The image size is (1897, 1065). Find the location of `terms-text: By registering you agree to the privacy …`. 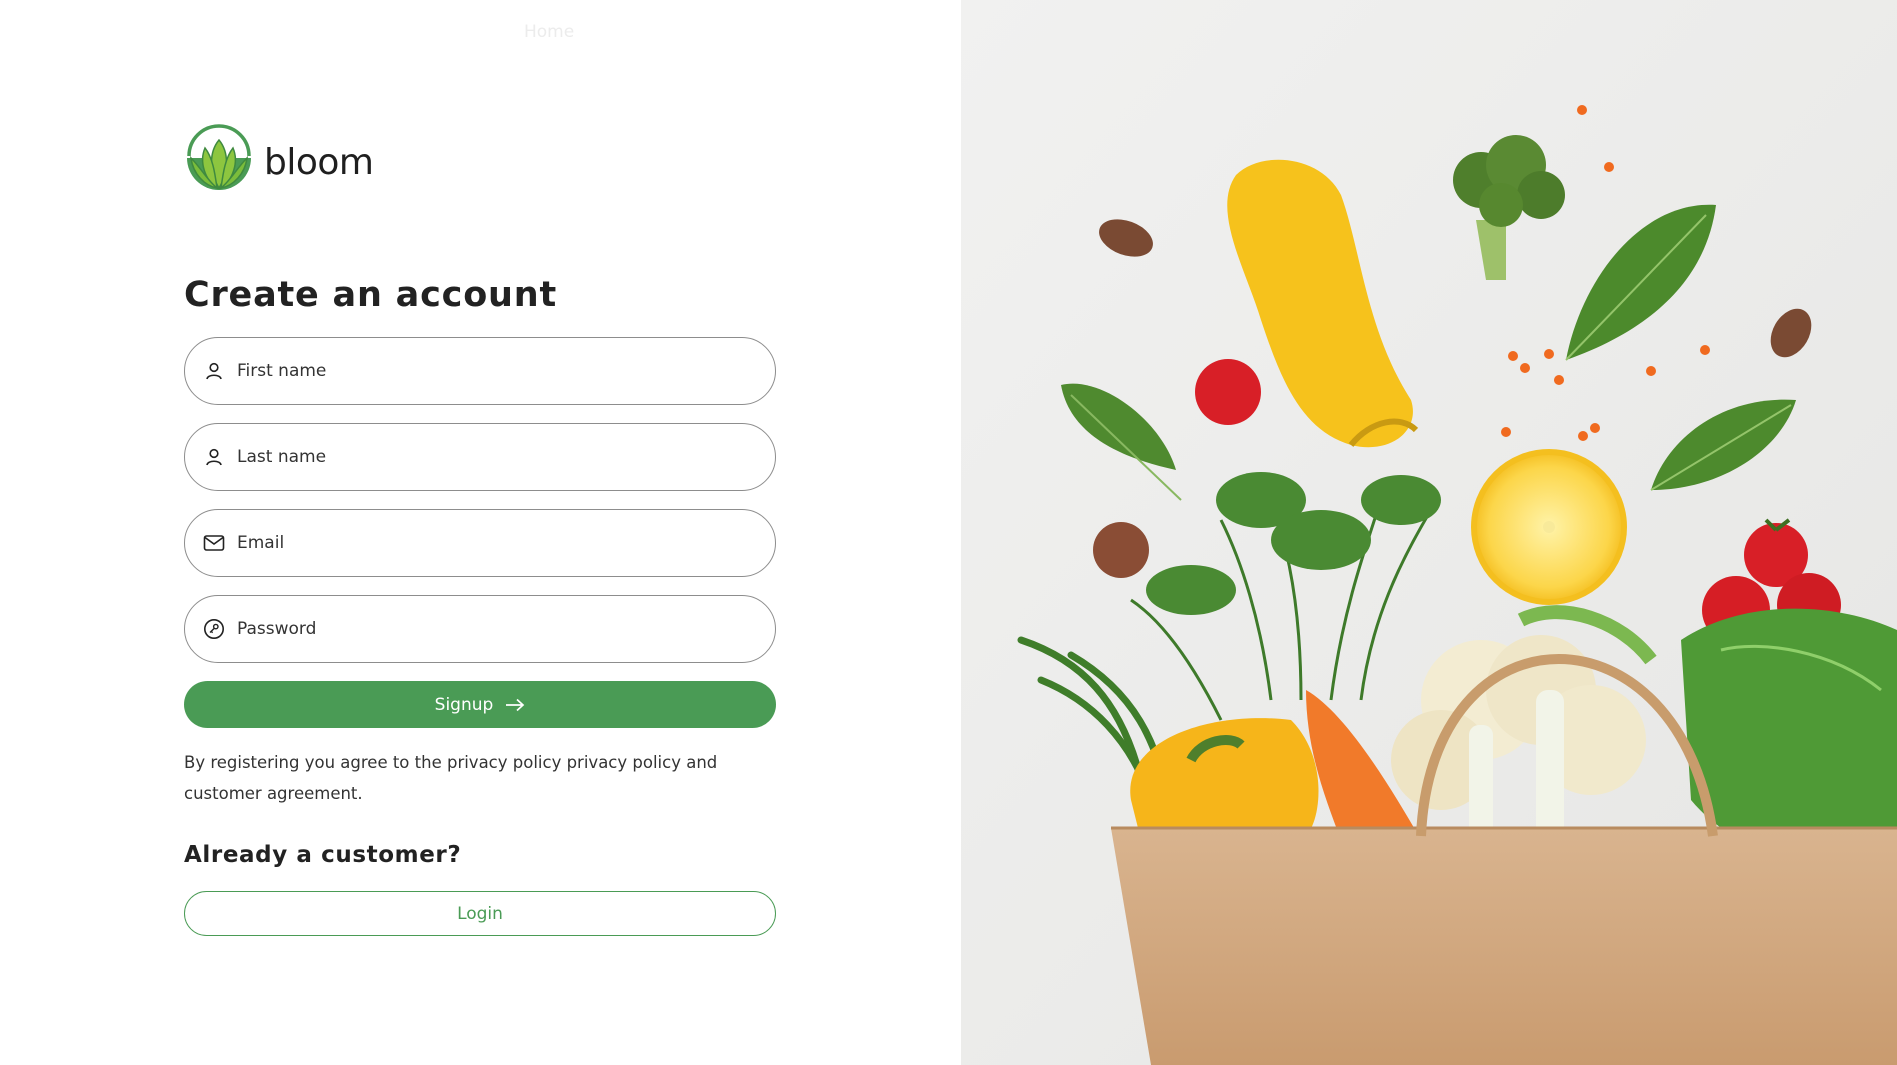

terms-text: By registering you agree to the privacy … is located at coordinates (451, 778).